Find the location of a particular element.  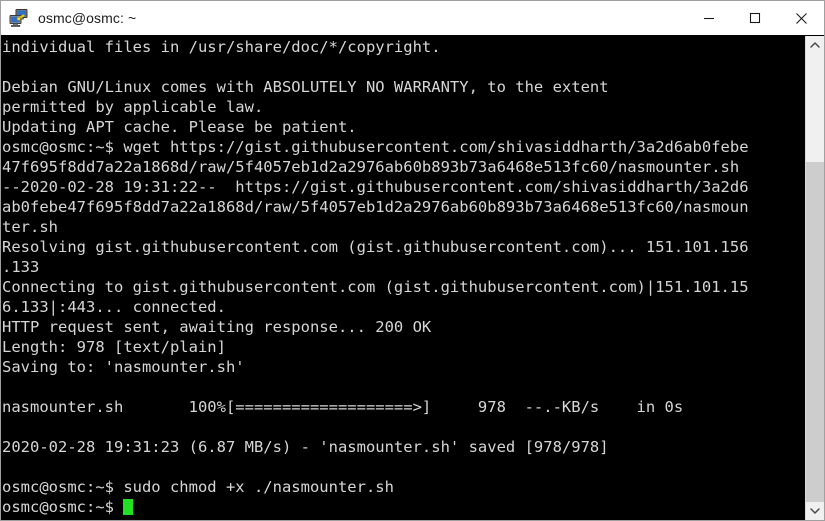

maximize-button is located at coordinates (755, 18).